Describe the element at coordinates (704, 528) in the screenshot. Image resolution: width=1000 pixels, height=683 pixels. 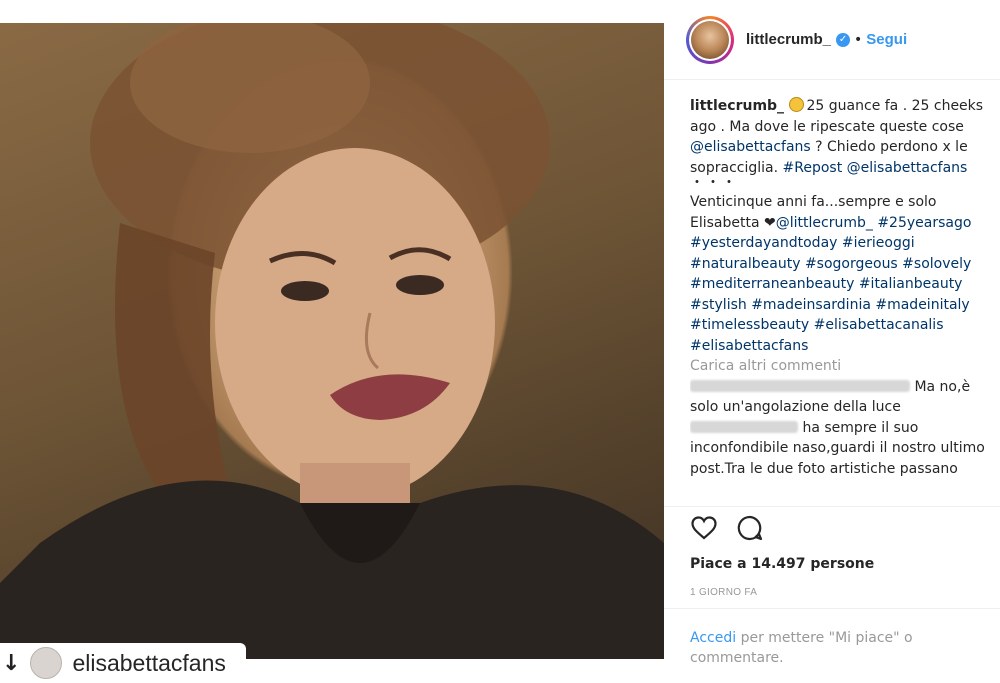
I see `heart-outline-icon` at that location.